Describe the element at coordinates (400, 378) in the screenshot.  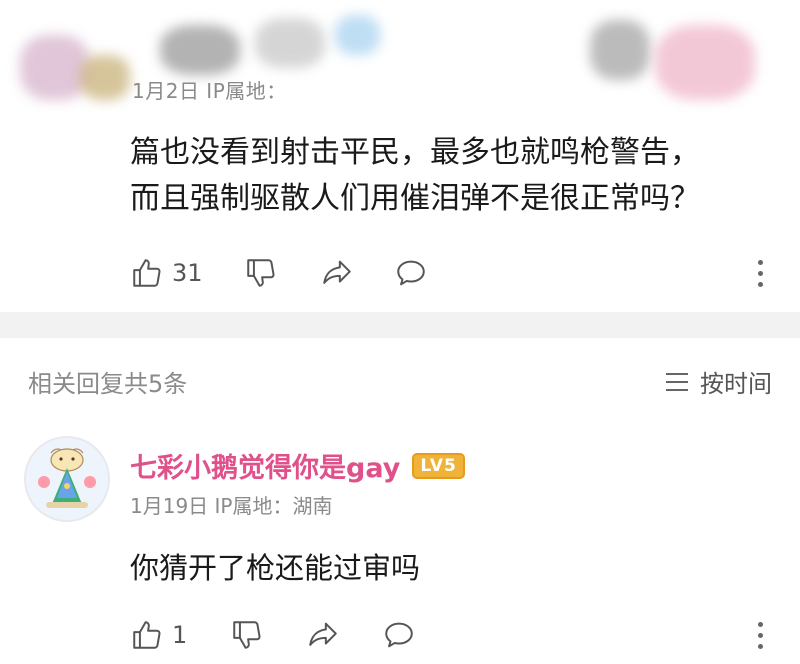
I see `replies-header: 相关回复共5条 按时间` at that location.